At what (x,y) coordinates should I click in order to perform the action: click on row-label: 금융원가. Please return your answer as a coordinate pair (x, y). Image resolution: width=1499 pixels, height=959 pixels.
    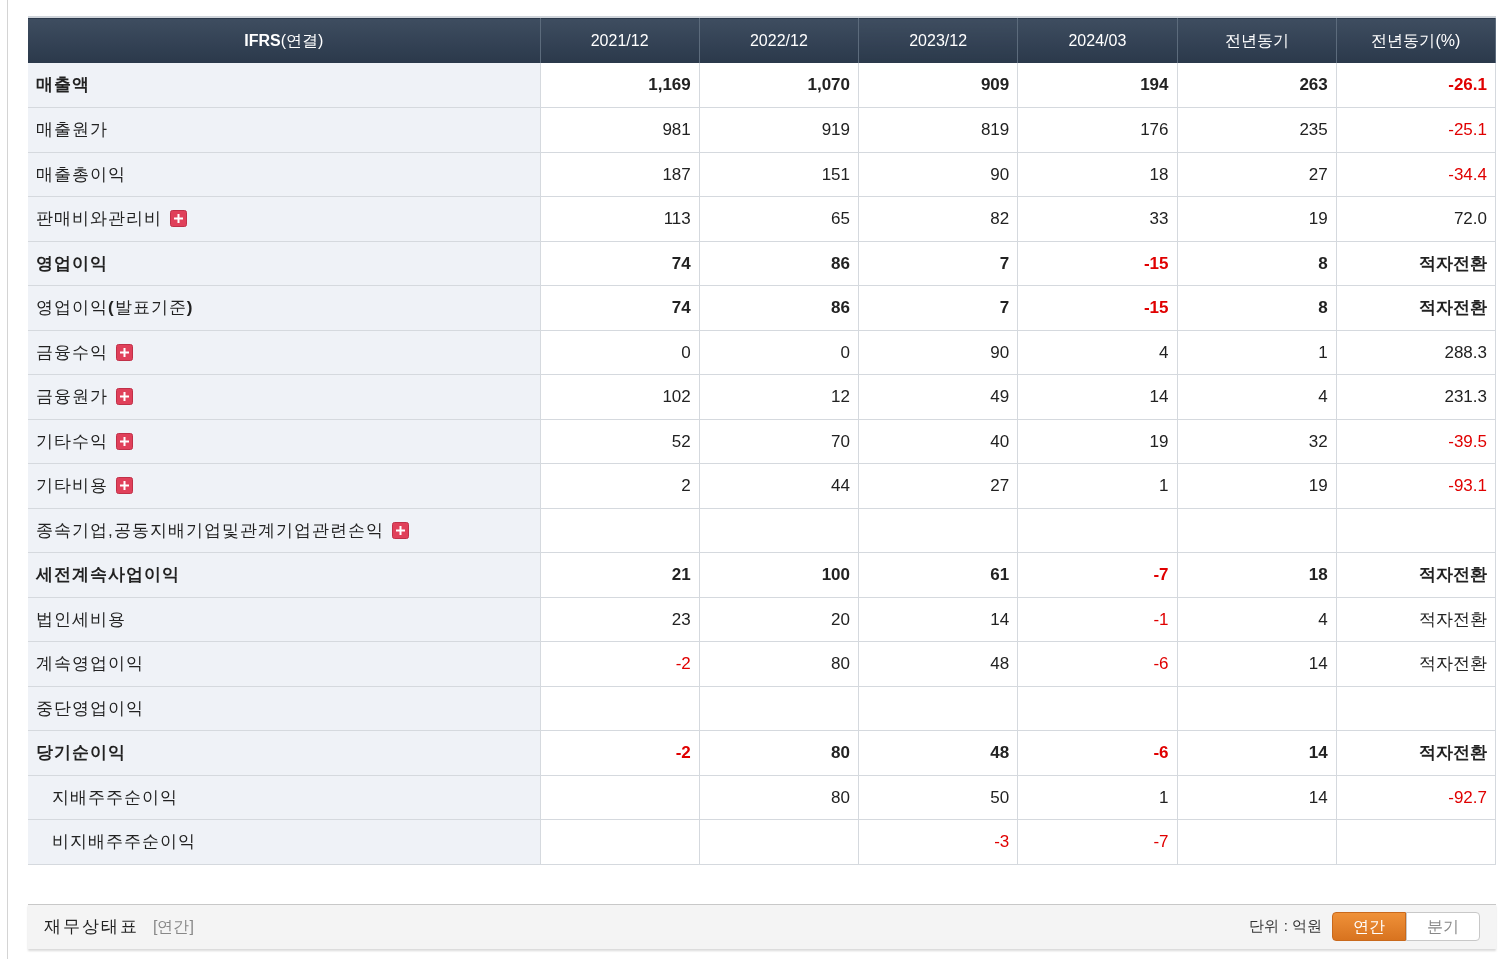
    Looking at the image, I should click on (72, 397).